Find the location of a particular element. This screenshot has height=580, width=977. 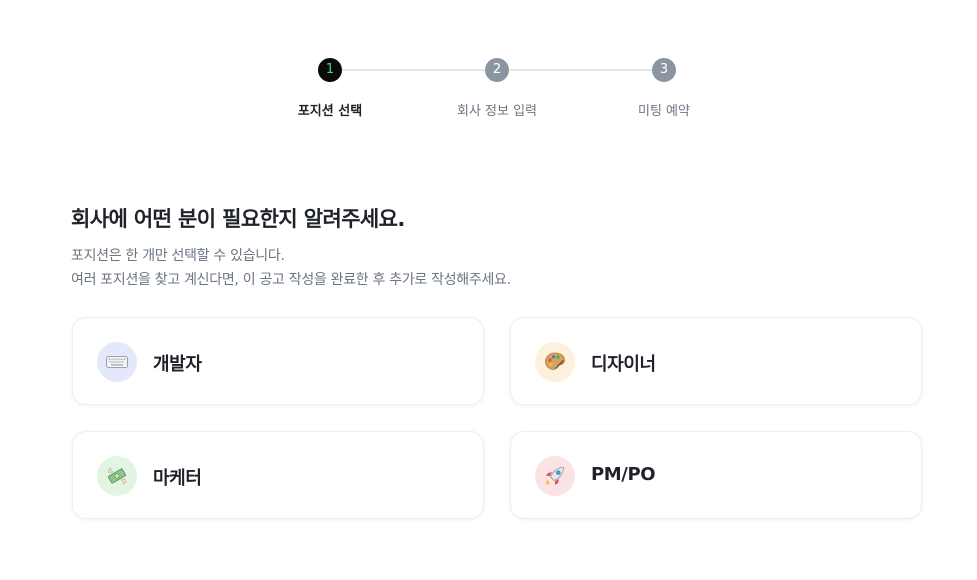

position-label-designer: 디자이너 is located at coordinates (623, 364).